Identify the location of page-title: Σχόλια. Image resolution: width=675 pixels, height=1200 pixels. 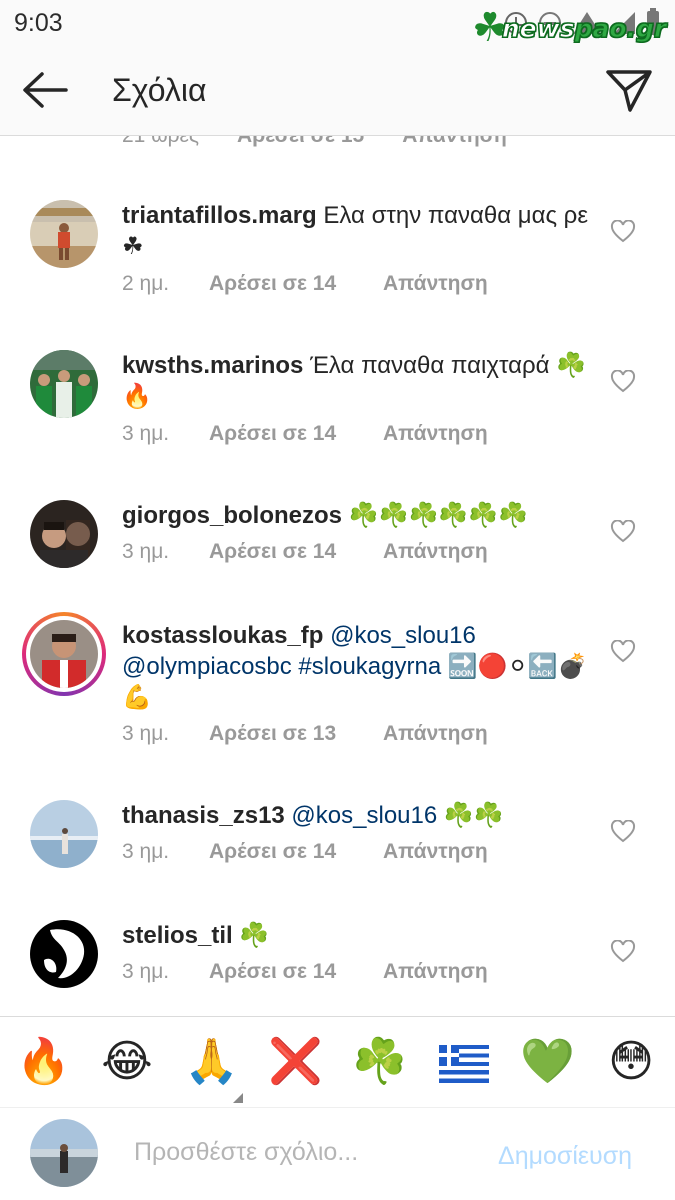
(159, 90).